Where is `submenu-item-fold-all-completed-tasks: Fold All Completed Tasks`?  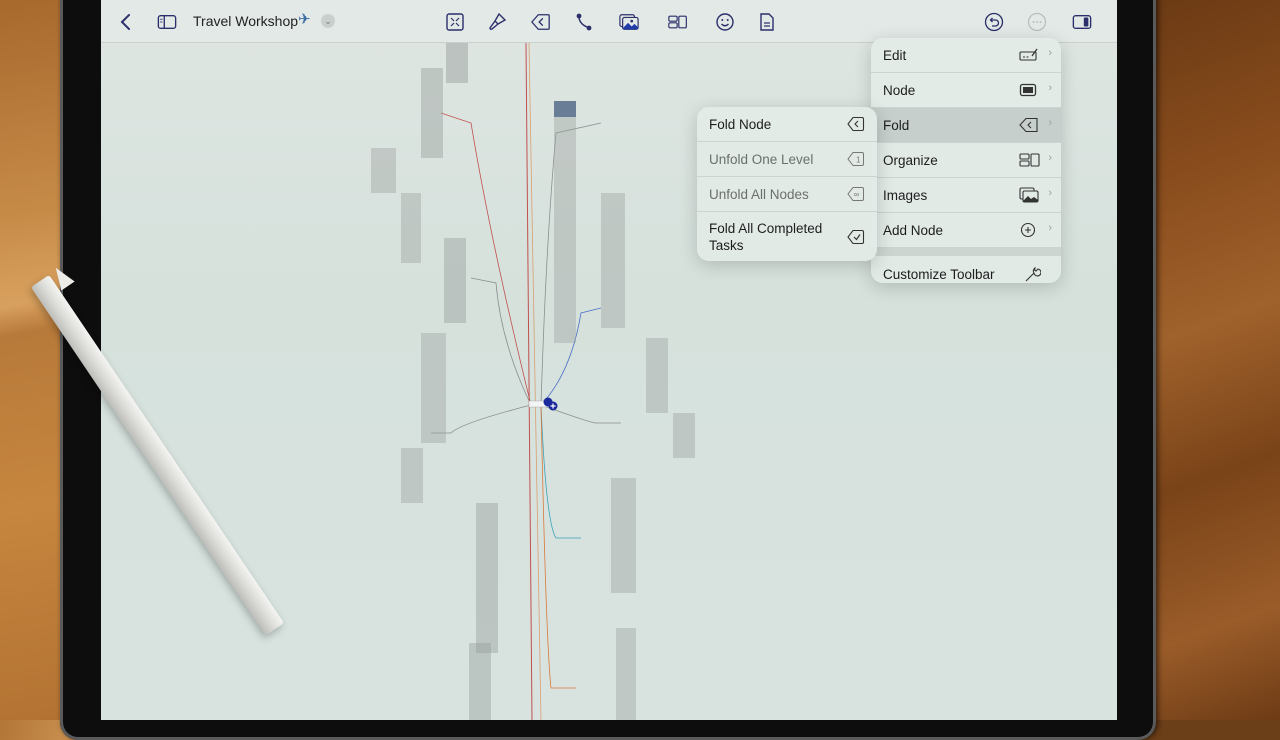
submenu-item-fold-all-completed-tasks: Fold All Completed Tasks is located at coordinates (787, 236).